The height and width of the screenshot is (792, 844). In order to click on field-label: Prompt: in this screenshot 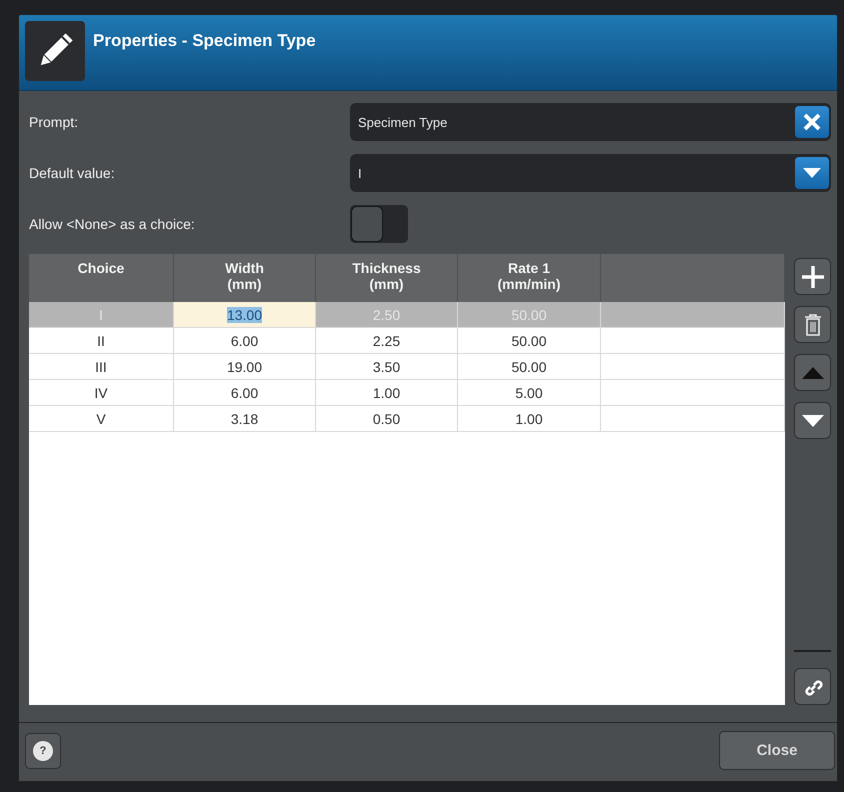, I will do `click(54, 122)`.